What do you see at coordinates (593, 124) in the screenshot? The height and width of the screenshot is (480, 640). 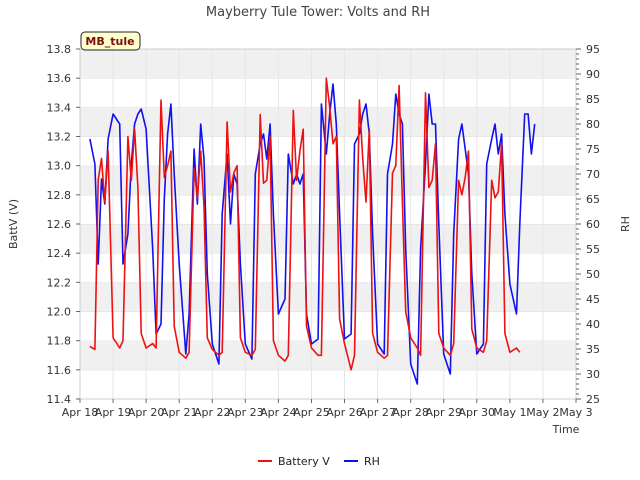 I see `right-tick-label: 80` at bounding box center [593, 124].